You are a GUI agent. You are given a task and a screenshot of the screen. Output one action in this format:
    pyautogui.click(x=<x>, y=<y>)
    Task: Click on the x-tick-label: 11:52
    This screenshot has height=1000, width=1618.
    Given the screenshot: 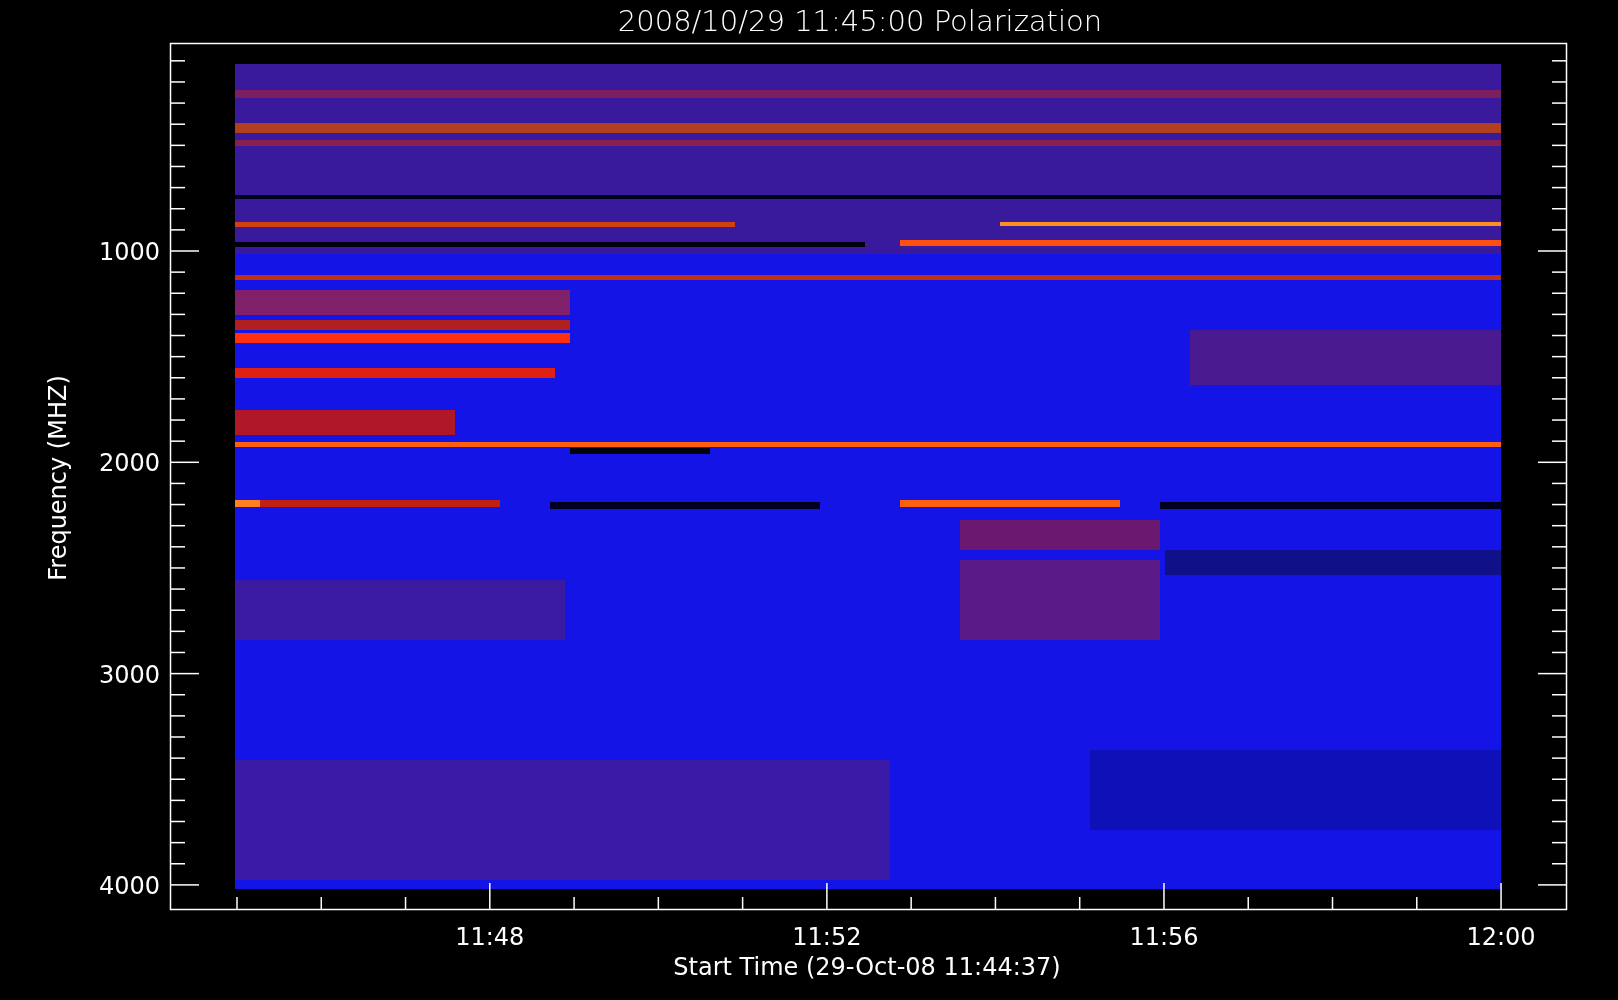 What is the action you would take?
    pyautogui.click(x=827, y=937)
    